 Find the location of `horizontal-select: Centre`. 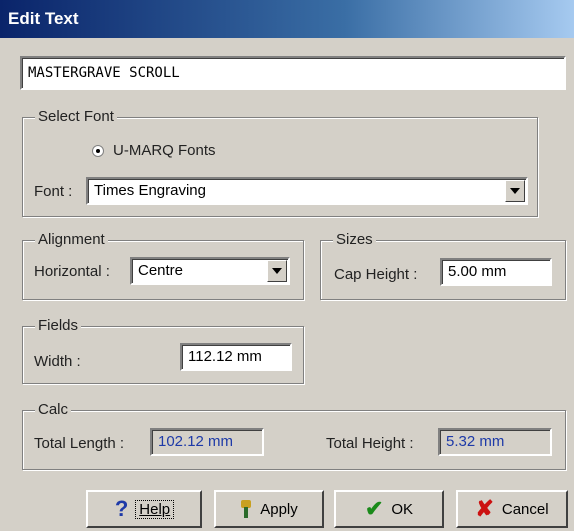

horizontal-select: Centre is located at coordinates (210, 271).